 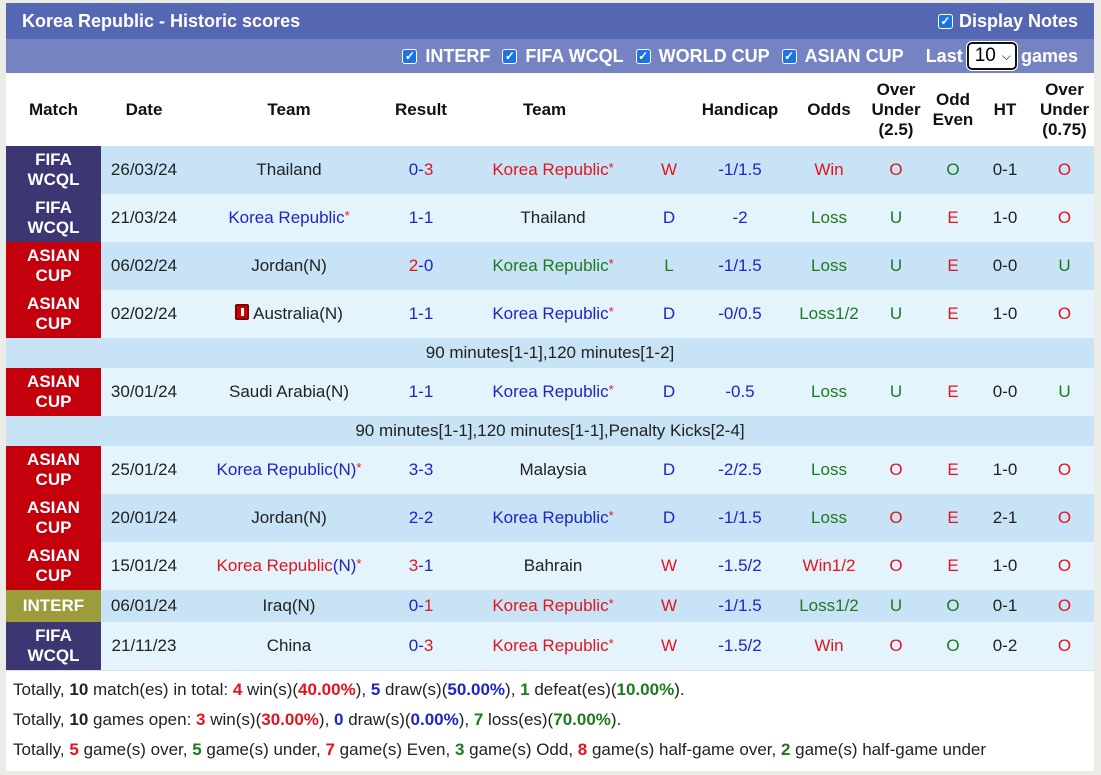 What do you see at coordinates (421, 470) in the screenshot?
I see `result: 3-3` at bounding box center [421, 470].